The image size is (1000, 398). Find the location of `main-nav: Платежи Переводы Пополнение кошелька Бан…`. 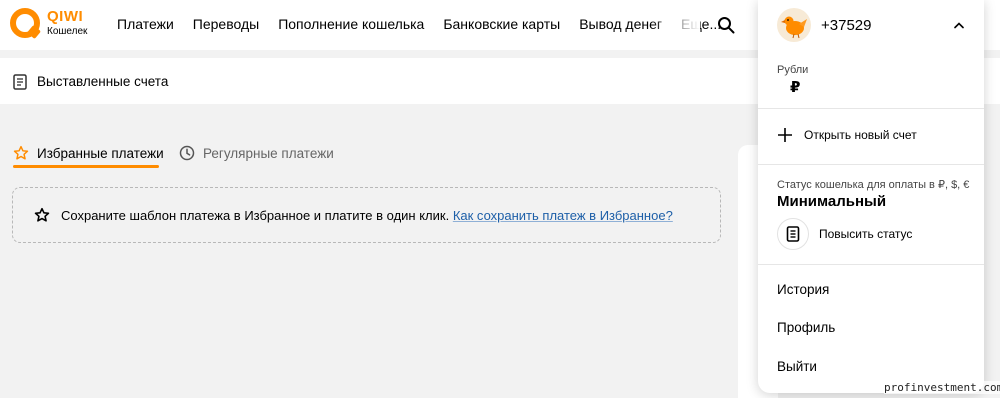

main-nav: Платежи Переводы Пополнение кошелька Бан… is located at coordinates (419, 24).